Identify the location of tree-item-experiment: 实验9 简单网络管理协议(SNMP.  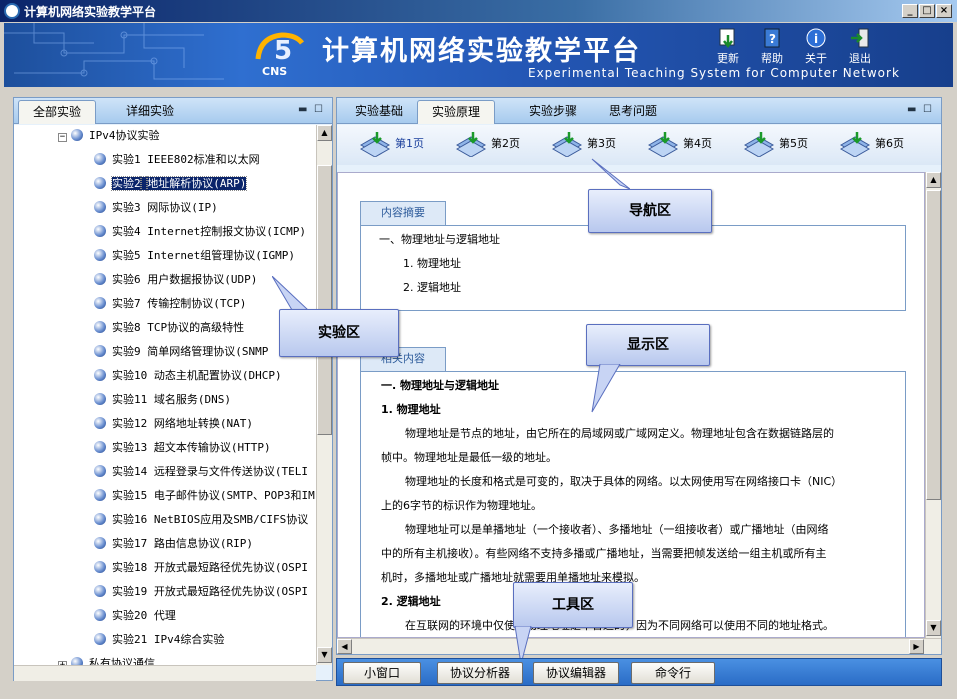
(181, 352).